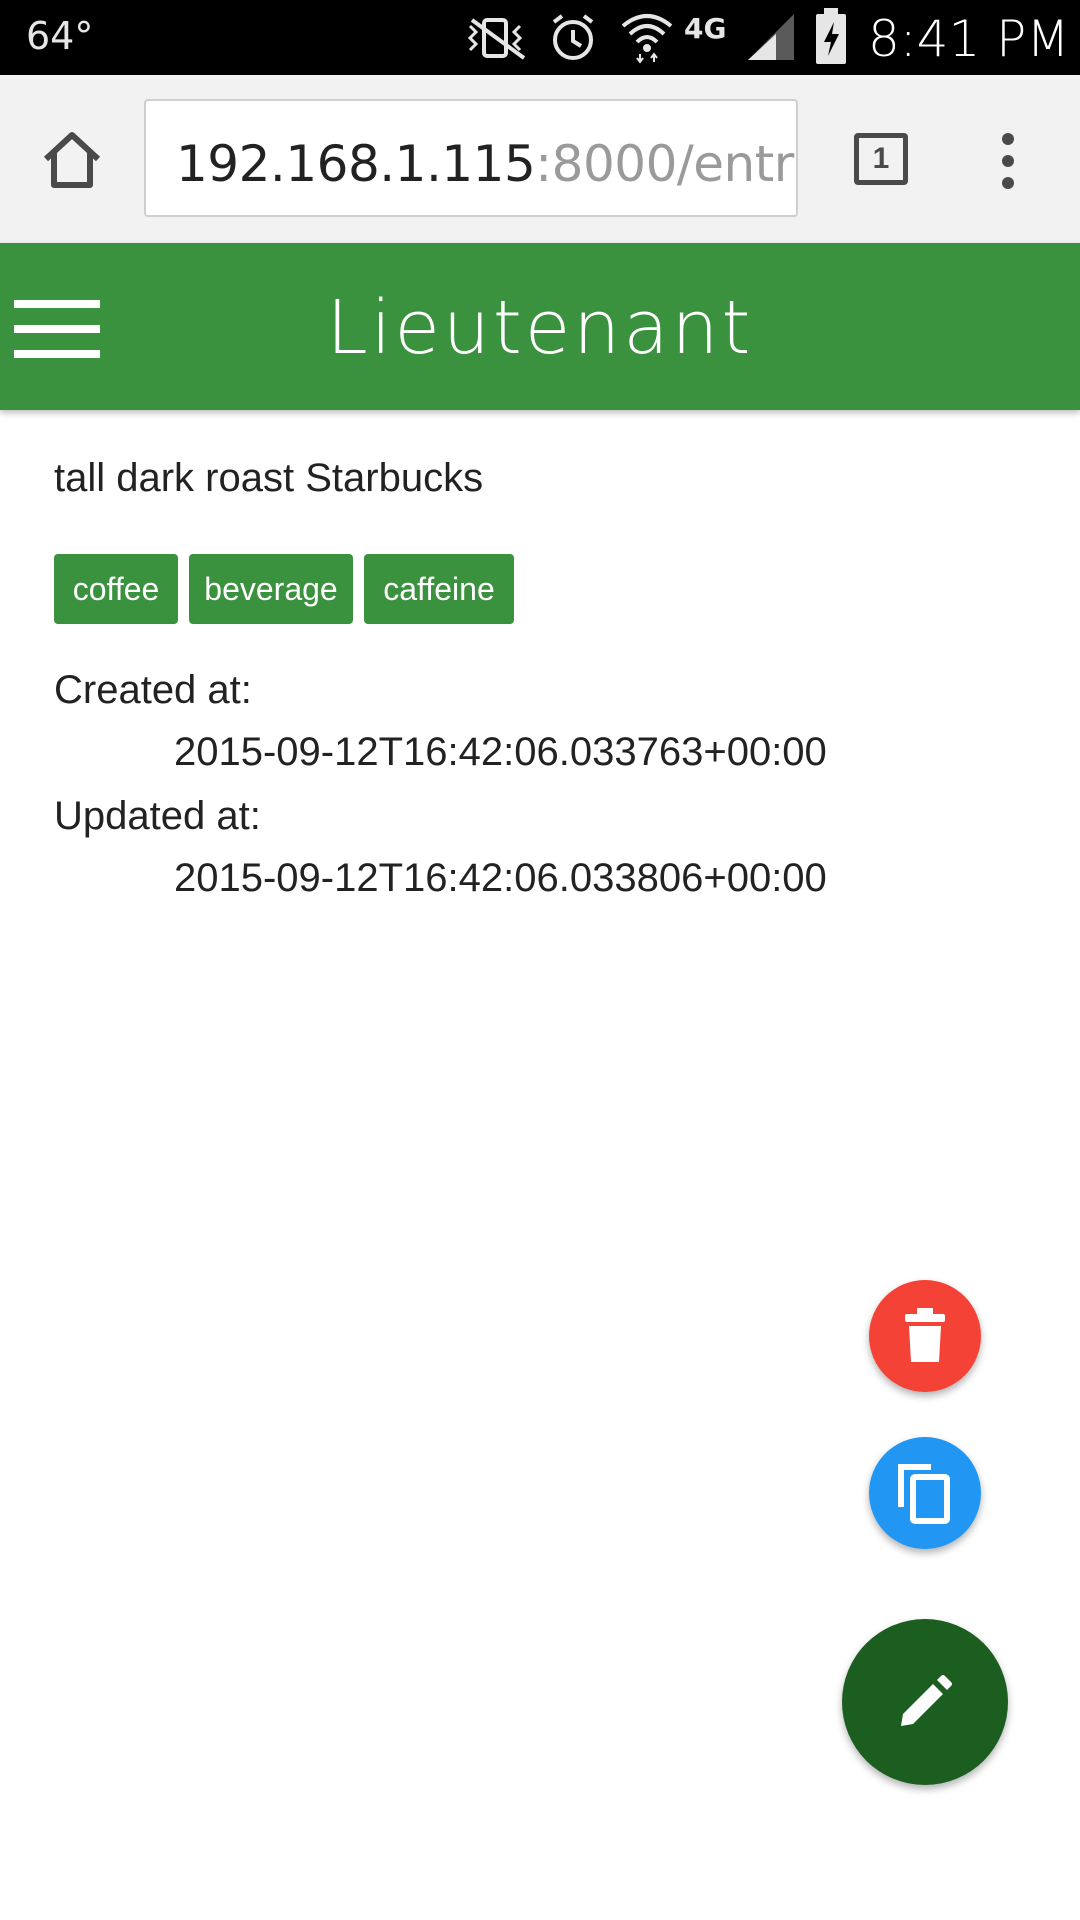 The image size is (1080, 1920). I want to click on tag-coffee: coffee, so click(116, 589).